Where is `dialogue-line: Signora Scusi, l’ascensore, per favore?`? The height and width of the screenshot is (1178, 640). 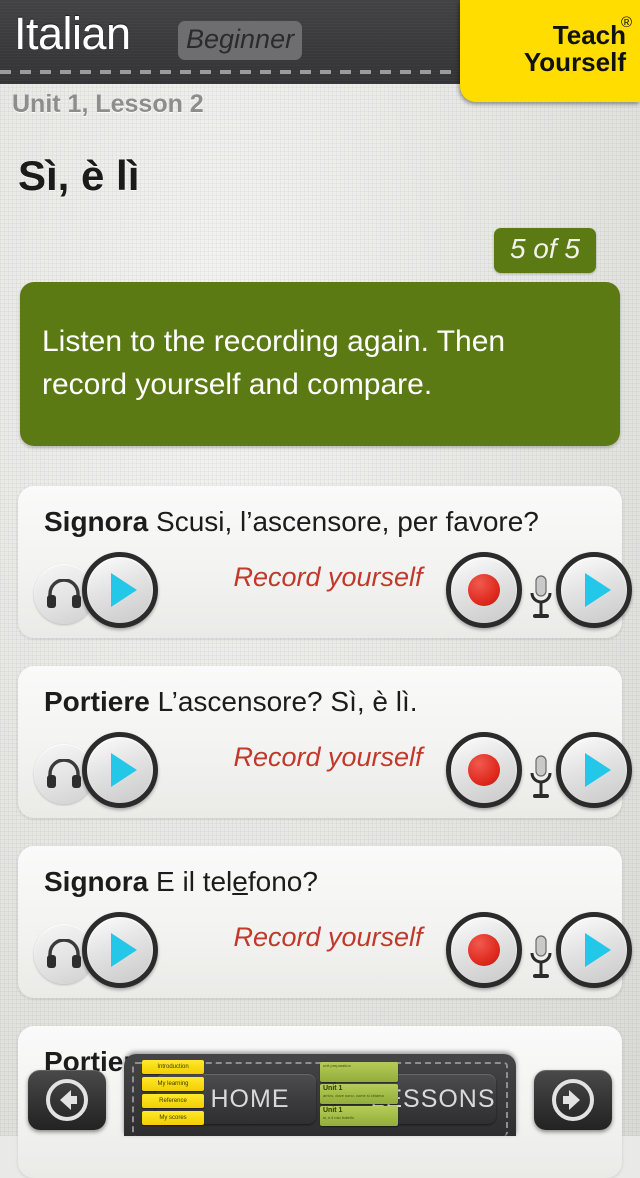 dialogue-line: Signora Scusi, l’ascensore, per favore? is located at coordinates (291, 522).